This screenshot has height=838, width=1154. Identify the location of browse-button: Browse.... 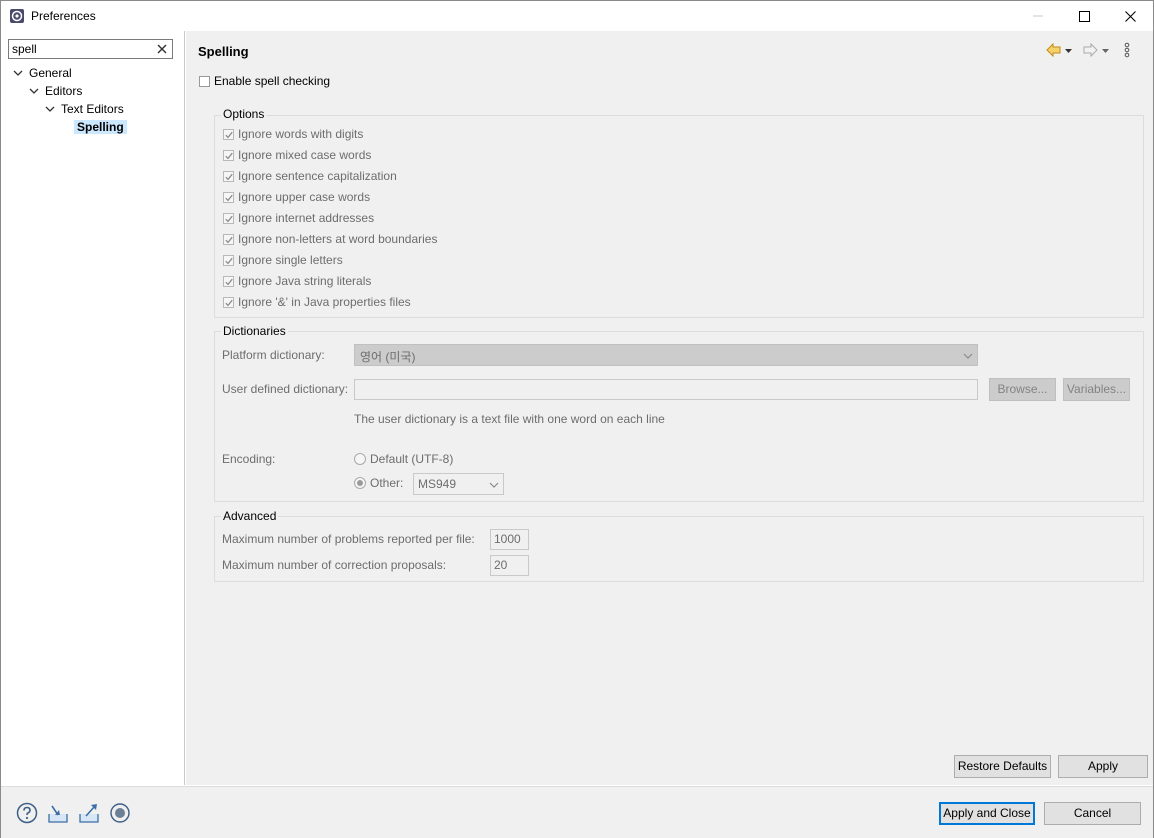
(1022, 389).